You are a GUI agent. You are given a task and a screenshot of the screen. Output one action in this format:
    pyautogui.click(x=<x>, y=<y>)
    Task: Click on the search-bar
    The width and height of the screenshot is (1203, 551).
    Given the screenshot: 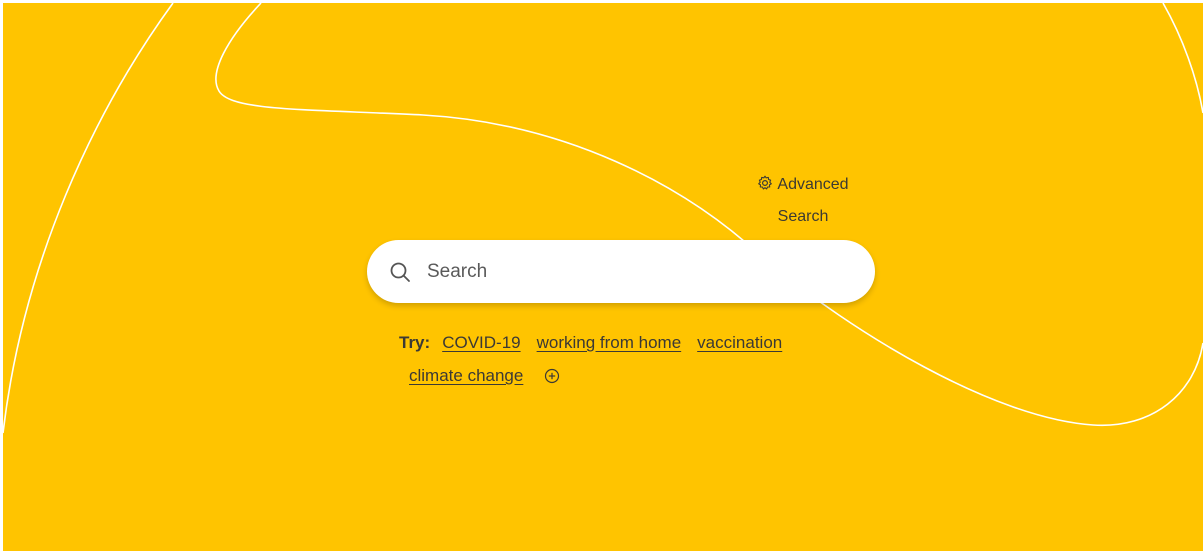 What is the action you would take?
    pyautogui.click(x=621, y=271)
    